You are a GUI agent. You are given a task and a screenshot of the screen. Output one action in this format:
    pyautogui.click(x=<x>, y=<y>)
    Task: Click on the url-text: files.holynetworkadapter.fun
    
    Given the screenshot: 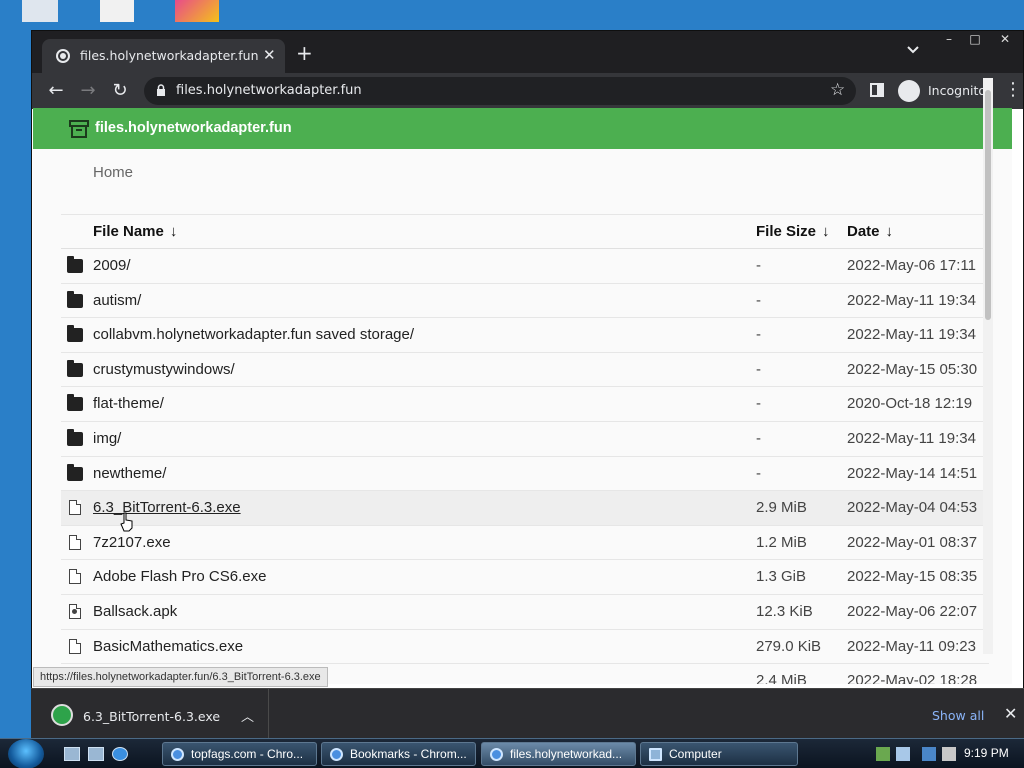 What is the action you would take?
    pyautogui.click(x=269, y=90)
    